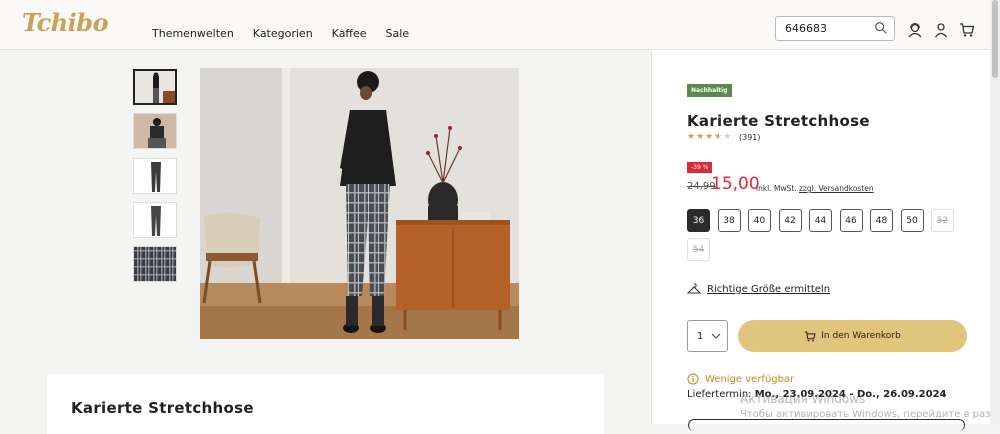  What do you see at coordinates (941, 30) in the screenshot?
I see `user-icon` at bounding box center [941, 30].